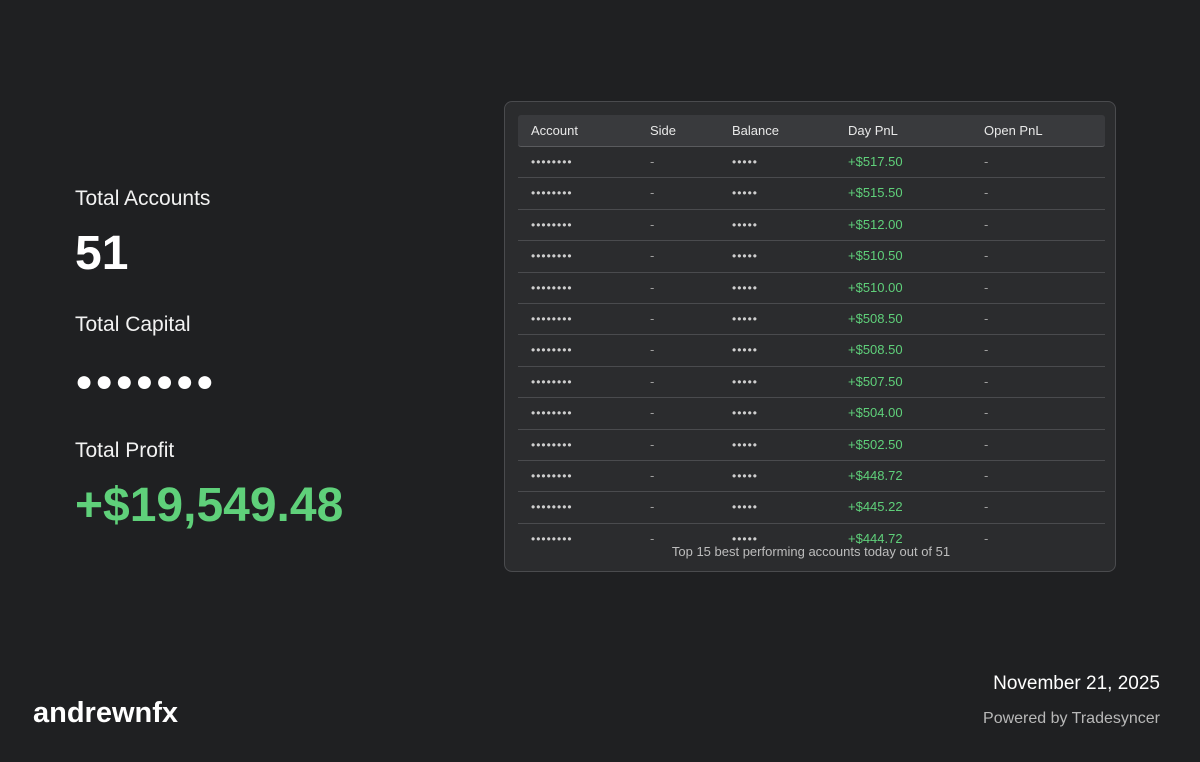  Describe the element at coordinates (811, 226) in the screenshot. I see `table-row: •••••••• - ••••• +$512.00 -` at that location.